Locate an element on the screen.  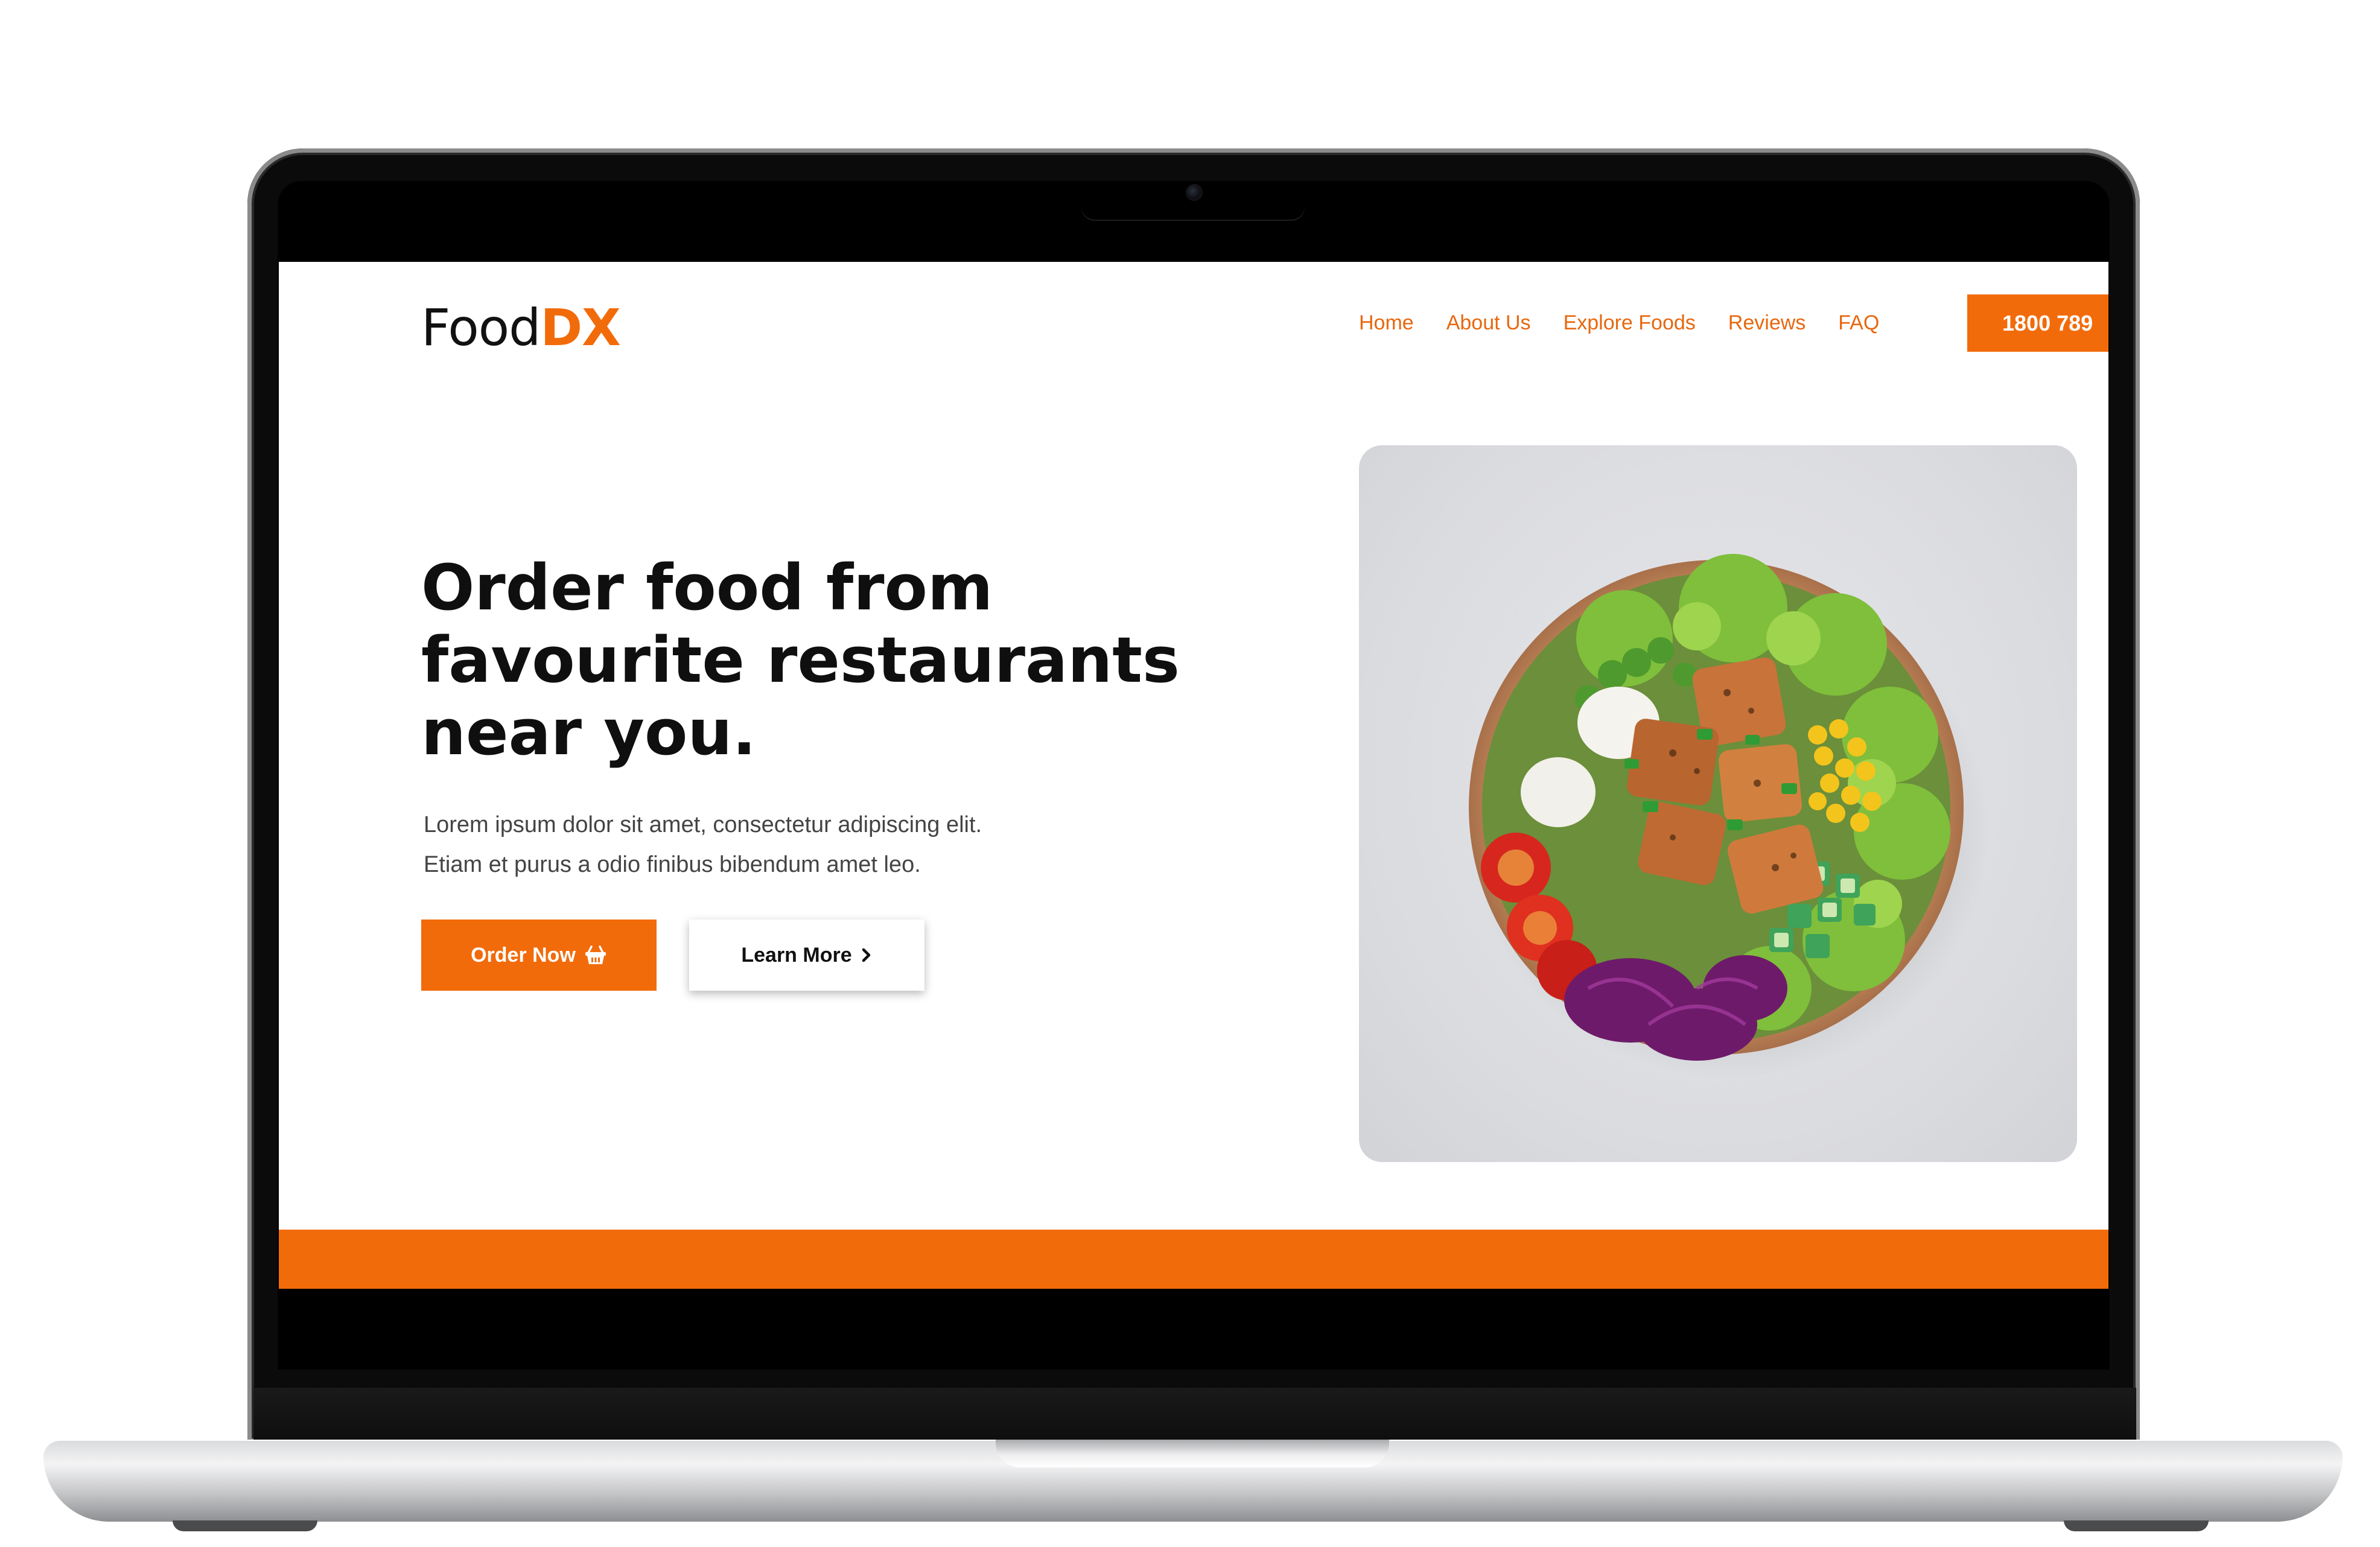
order-now-label: Order Now is located at coordinates (523, 955).